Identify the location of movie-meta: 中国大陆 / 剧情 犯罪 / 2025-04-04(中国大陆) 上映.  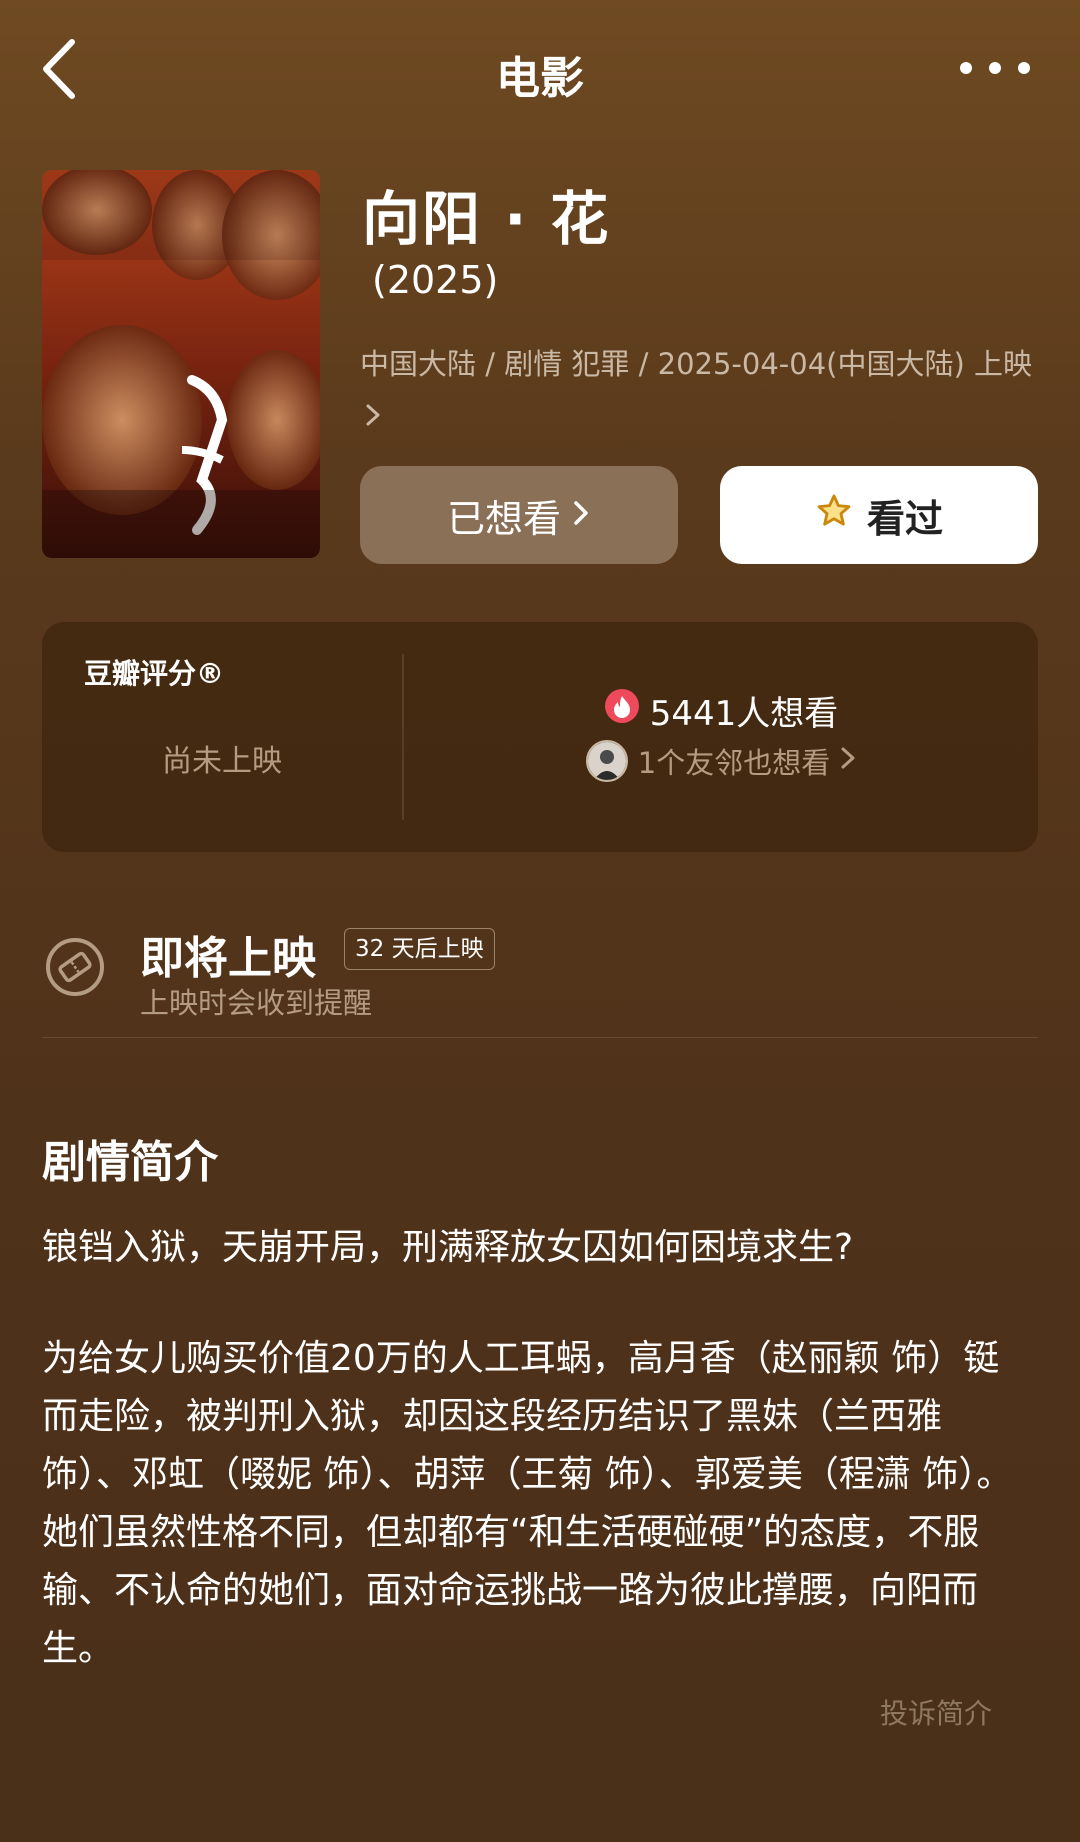
(700, 391).